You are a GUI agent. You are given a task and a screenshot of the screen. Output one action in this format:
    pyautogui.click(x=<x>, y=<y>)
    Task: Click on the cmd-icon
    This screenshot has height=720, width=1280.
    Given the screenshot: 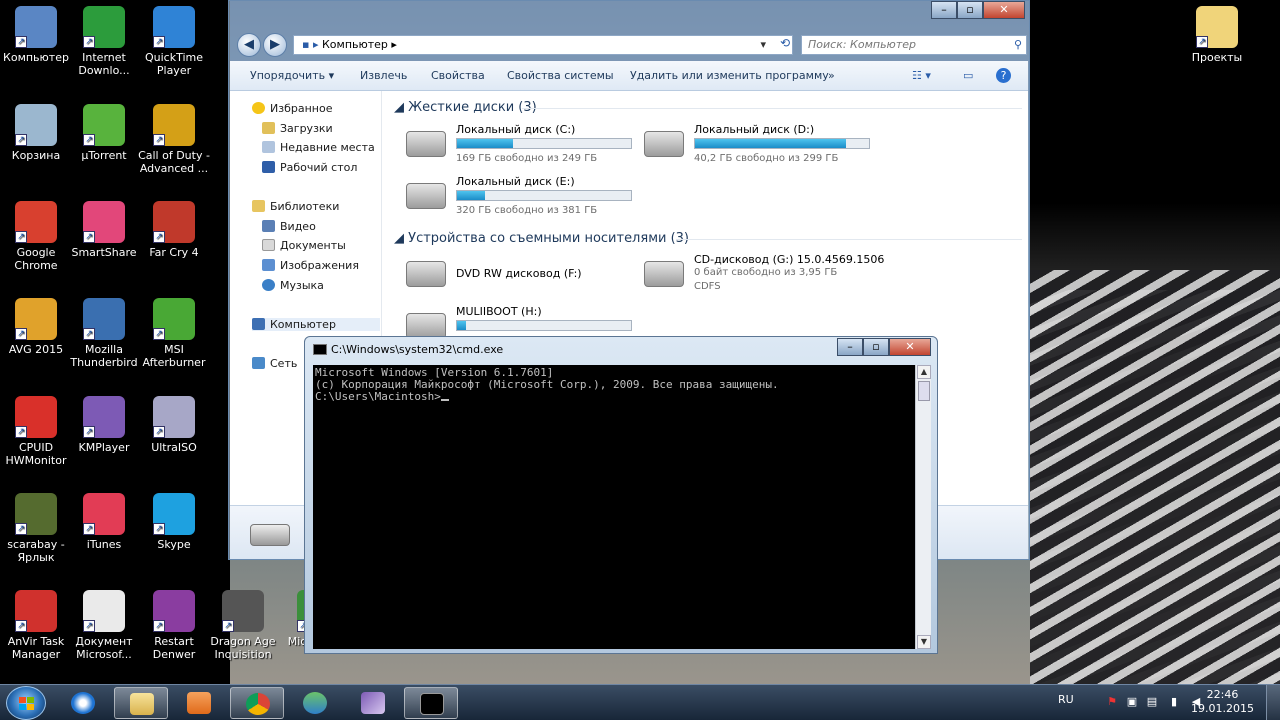 What is the action you would take?
    pyautogui.click(x=320, y=349)
    